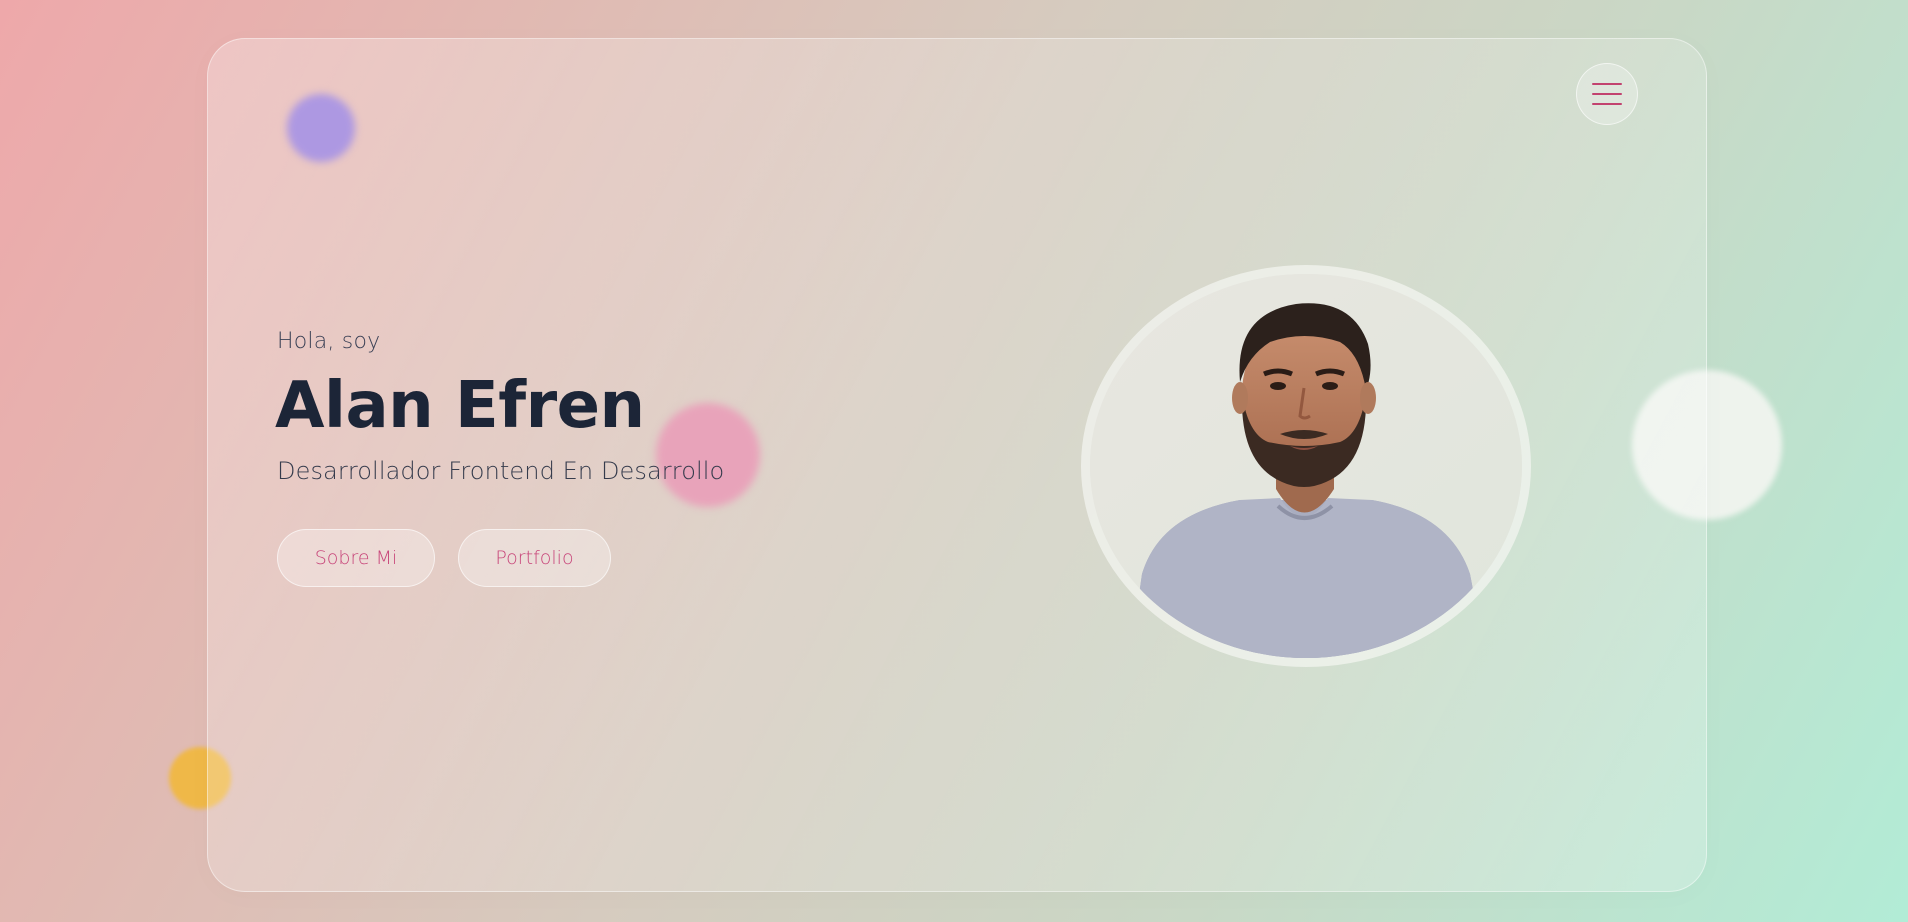  I want to click on profile-photo, so click(1306, 466).